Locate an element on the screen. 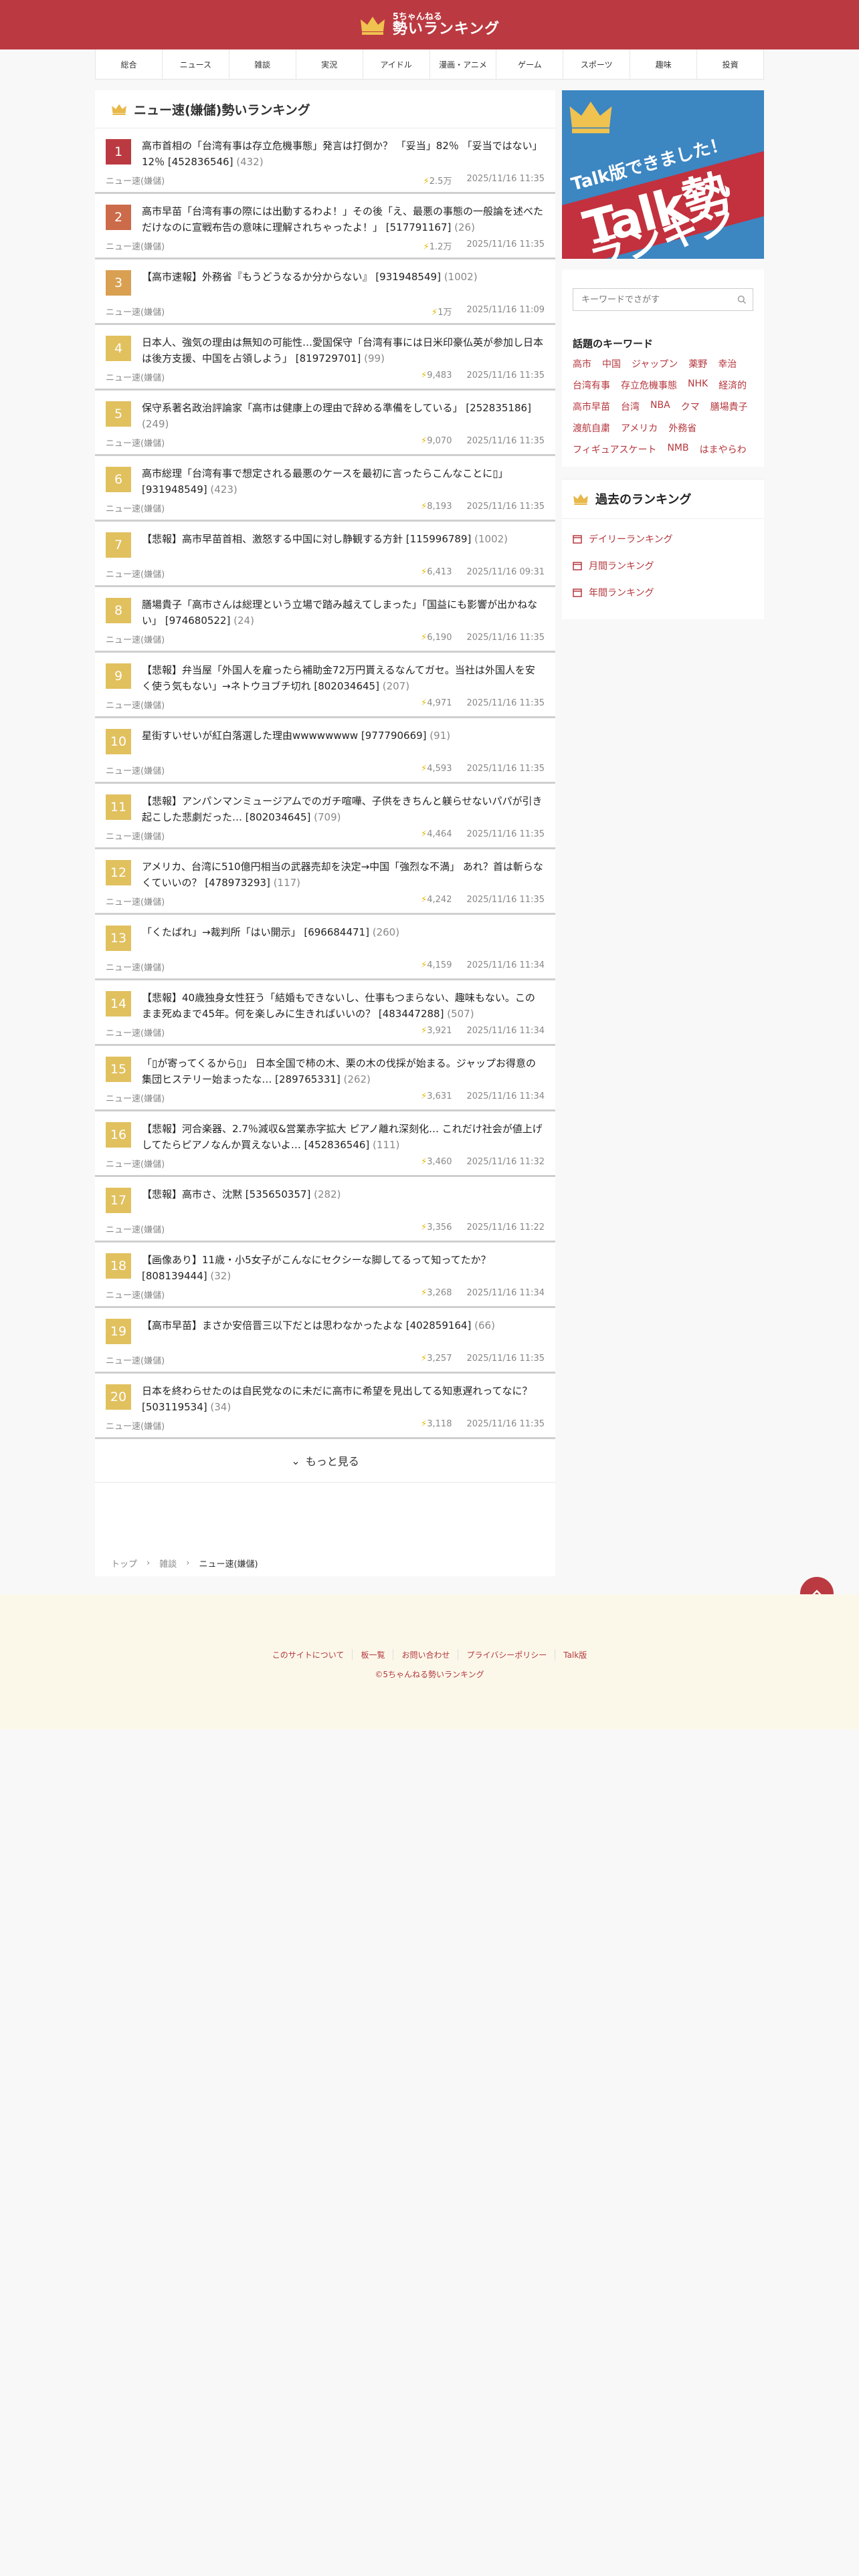 Image resolution: width=859 pixels, height=2576 pixels. reply-count: (260) is located at coordinates (386, 932).